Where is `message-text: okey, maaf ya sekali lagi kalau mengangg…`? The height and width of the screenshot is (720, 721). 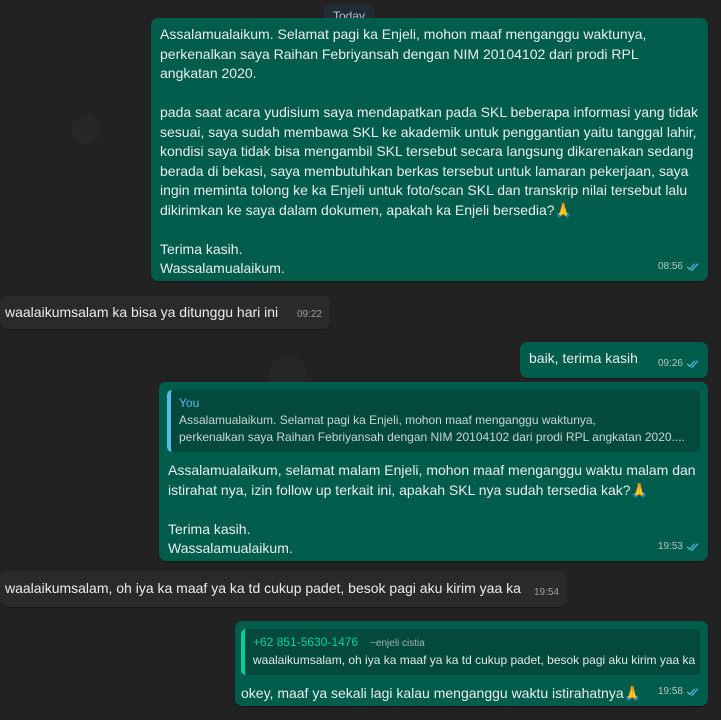 message-text: okey, maaf ya sekali lagi kalau mengangg… is located at coordinates (441, 693).